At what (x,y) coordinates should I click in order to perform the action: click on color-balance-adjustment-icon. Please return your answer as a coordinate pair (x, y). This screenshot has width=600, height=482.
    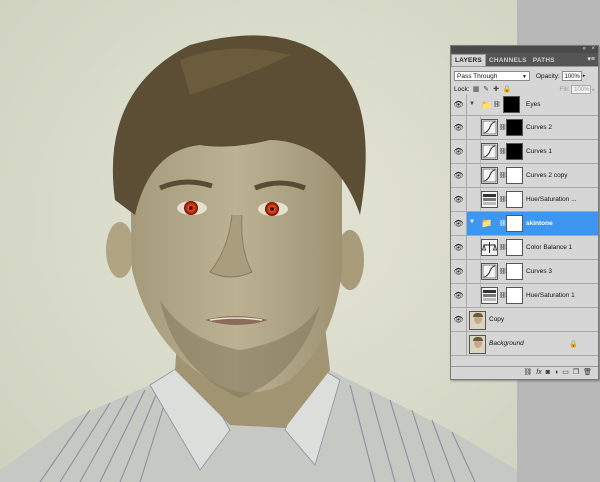
    Looking at the image, I should click on (489, 247).